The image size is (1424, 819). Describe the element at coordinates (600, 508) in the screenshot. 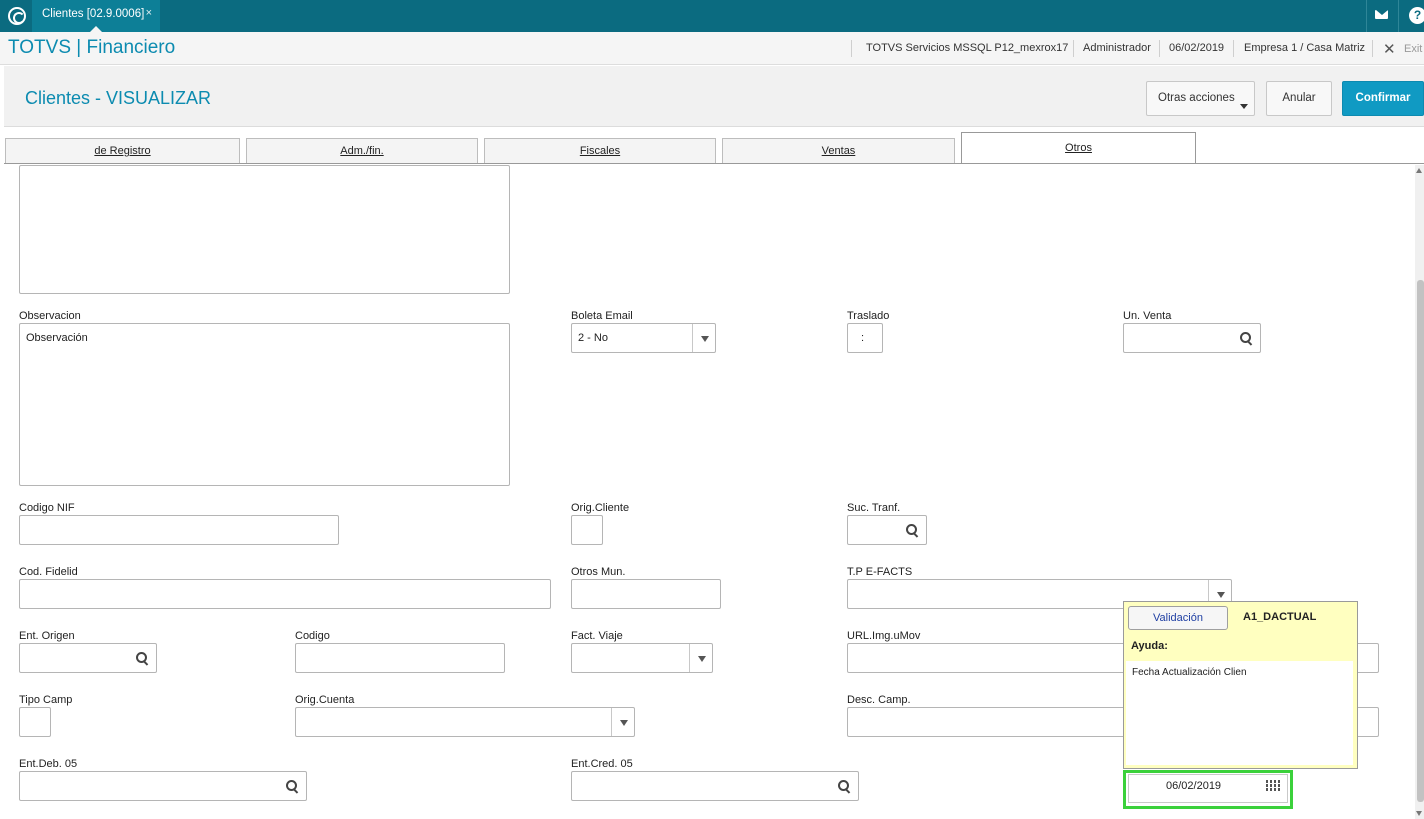

I see `orig-cliente-label: Orig.Cliente` at that location.